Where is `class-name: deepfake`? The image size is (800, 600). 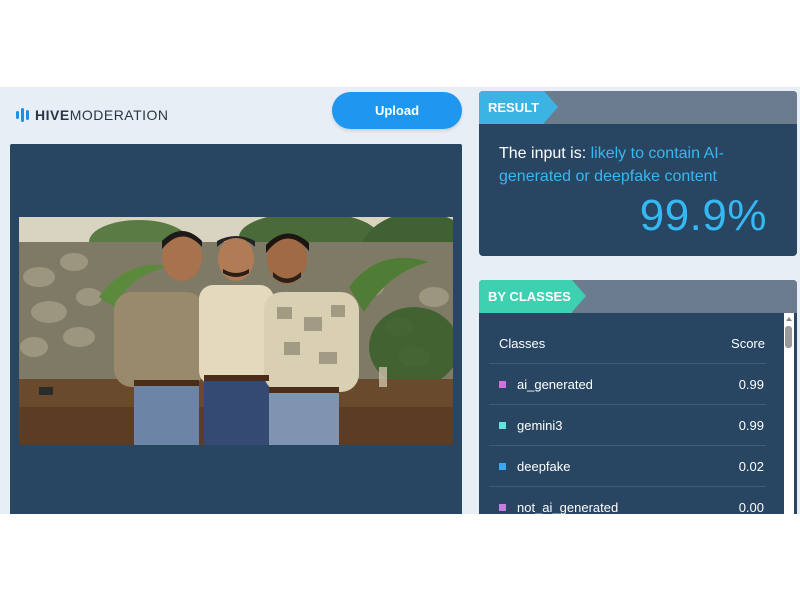
class-name: deepfake is located at coordinates (544, 466).